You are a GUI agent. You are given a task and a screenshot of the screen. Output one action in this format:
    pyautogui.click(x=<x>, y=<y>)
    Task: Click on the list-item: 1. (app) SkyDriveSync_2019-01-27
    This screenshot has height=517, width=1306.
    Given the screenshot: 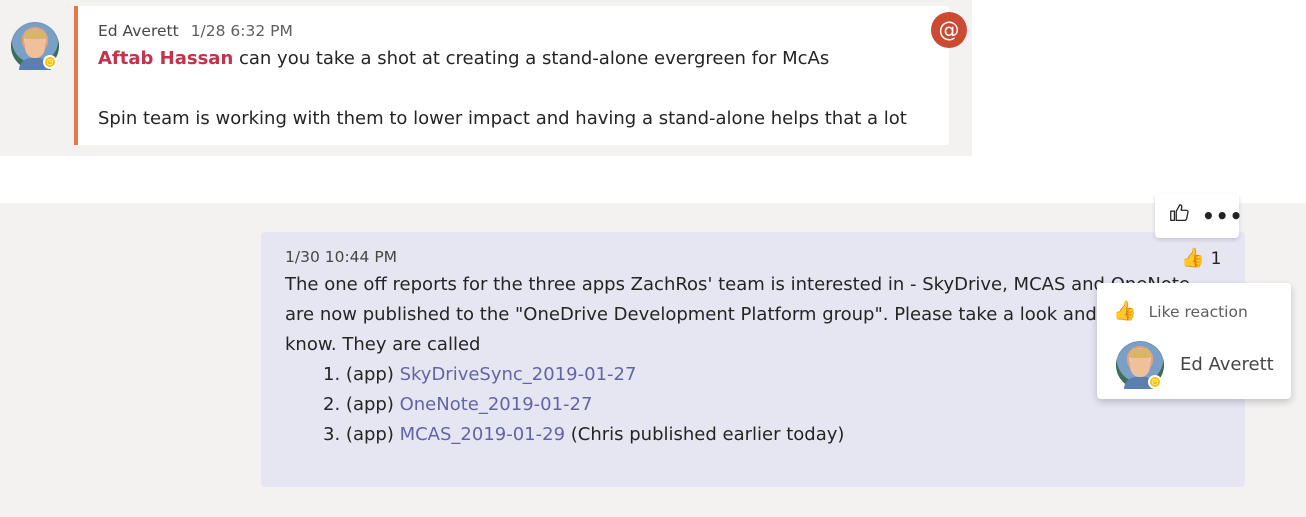 What is the action you would take?
    pyautogui.click(x=479, y=374)
    